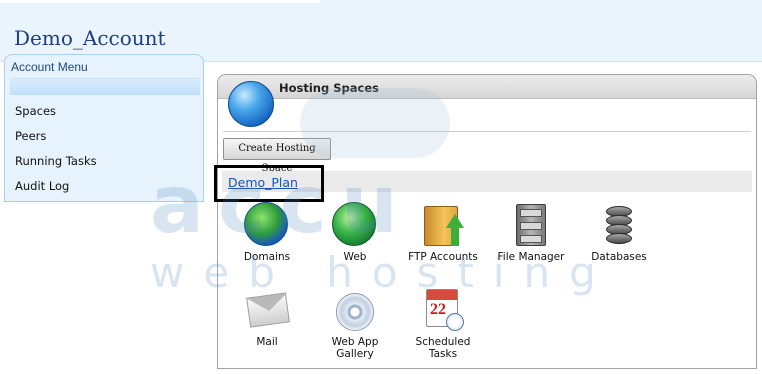 The height and width of the screenshot is (374, 762). Describe the element at coordinates (267, 342) in the screenshot. I see `tile-label: Mail` at that location.